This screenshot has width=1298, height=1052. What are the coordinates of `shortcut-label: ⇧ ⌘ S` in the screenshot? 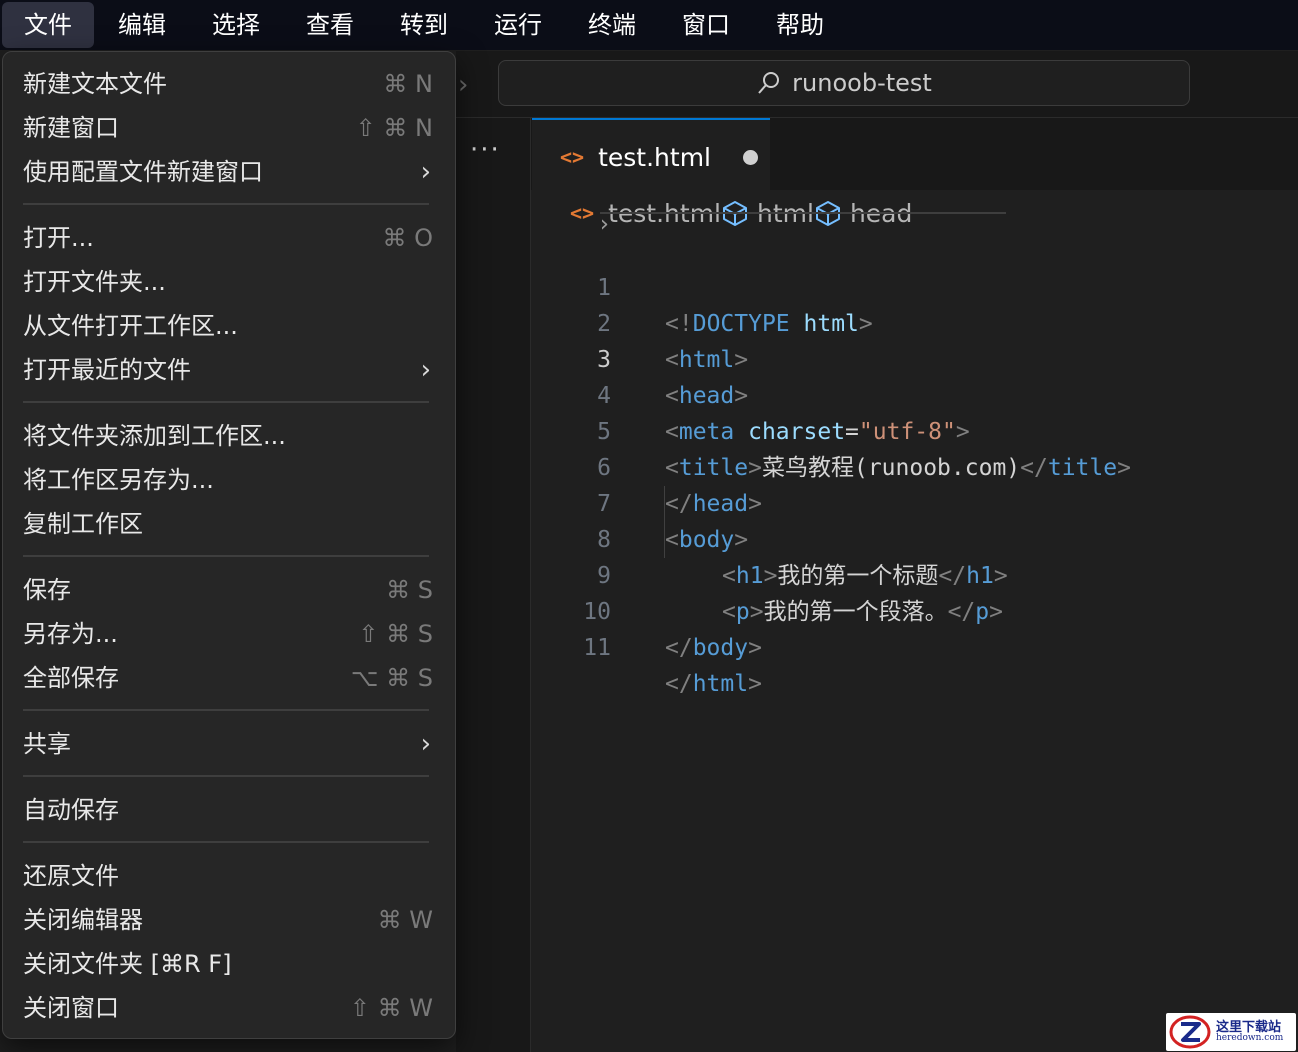 It's located at (395, 634).